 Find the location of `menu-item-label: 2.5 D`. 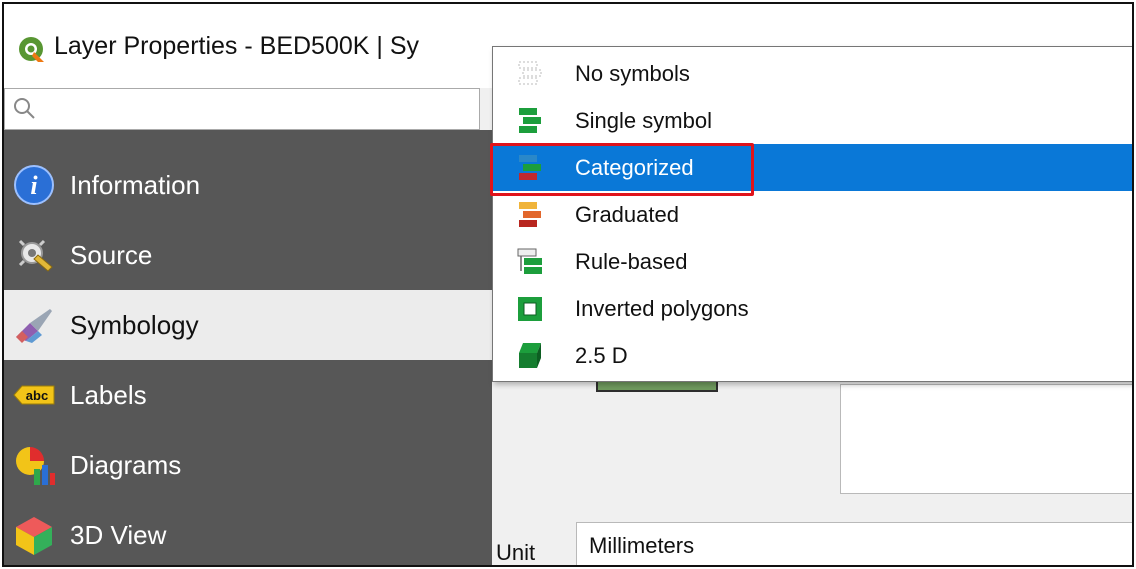

menu-item-label: 2.5 D is located at coordinates (601, 355).